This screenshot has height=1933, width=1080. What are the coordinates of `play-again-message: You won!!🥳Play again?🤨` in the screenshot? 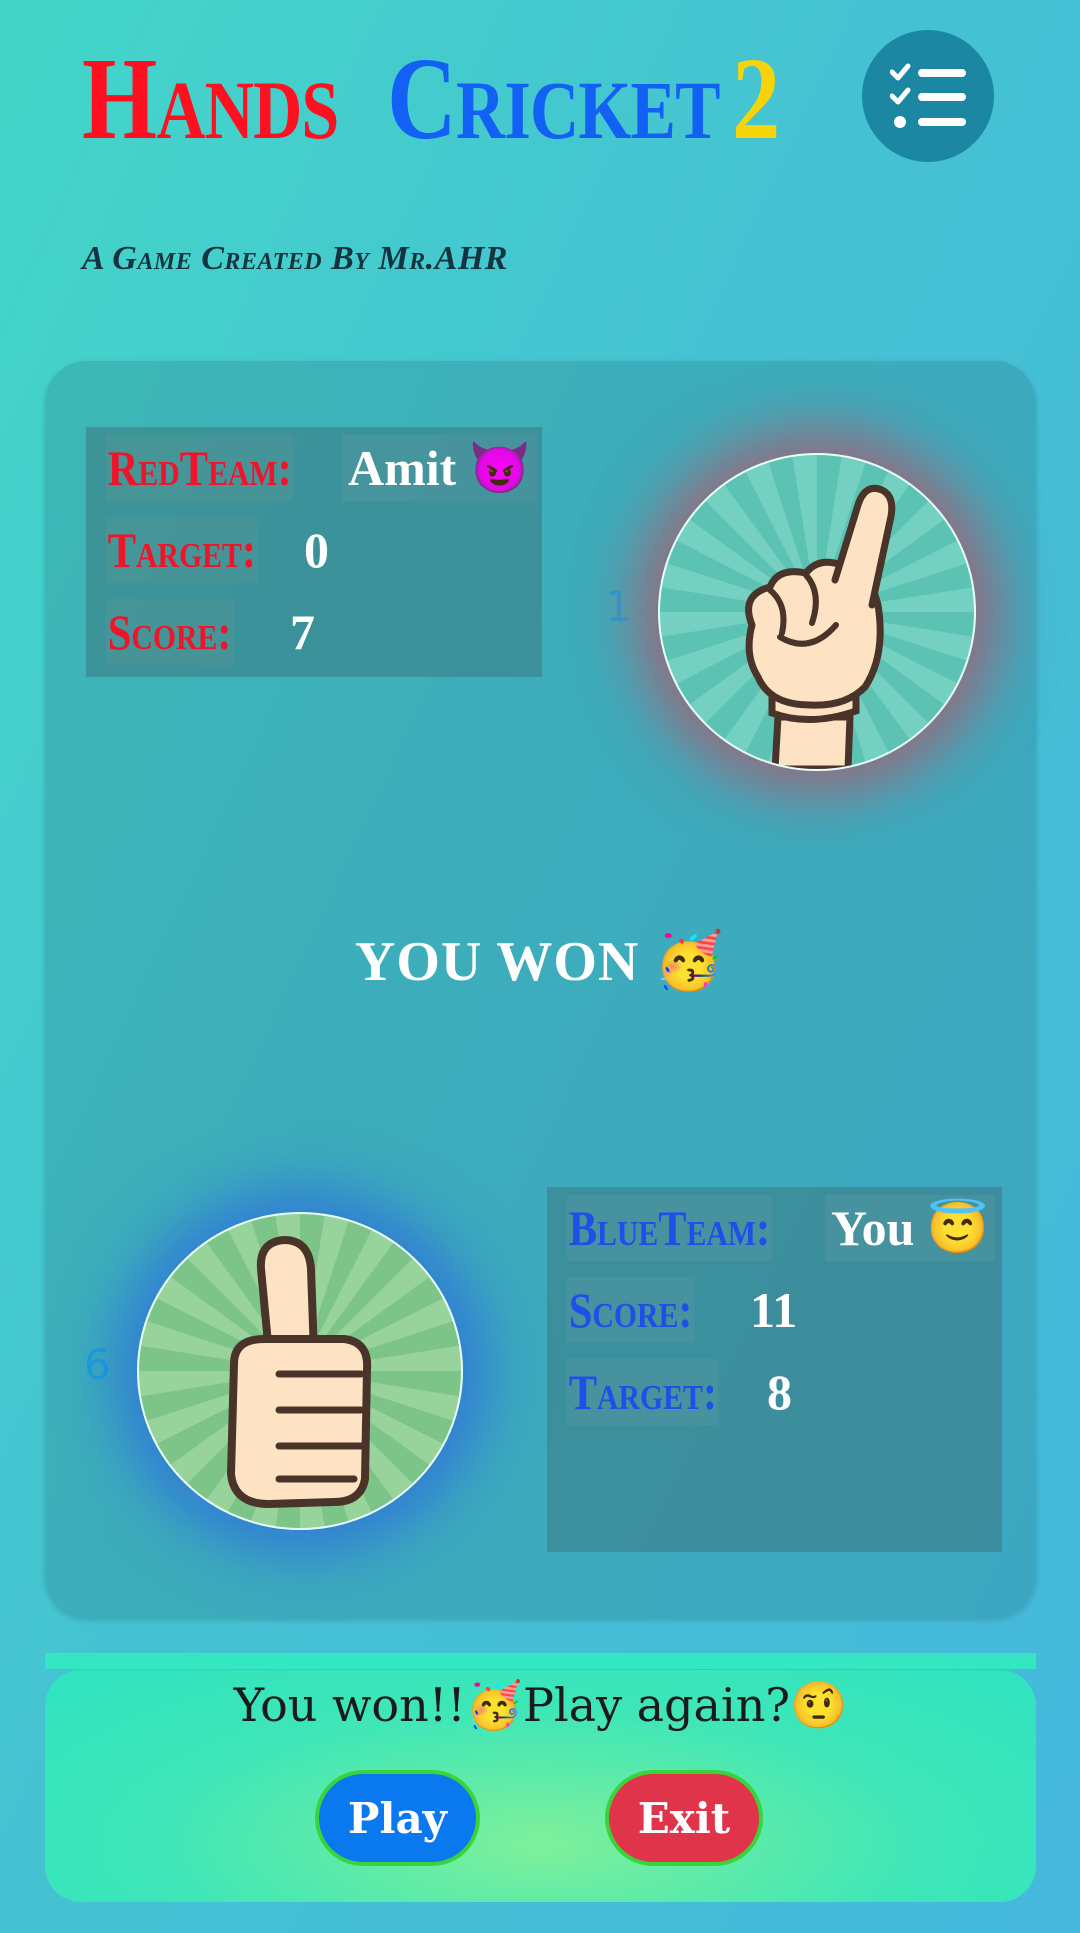 It's located at (540, 1705).